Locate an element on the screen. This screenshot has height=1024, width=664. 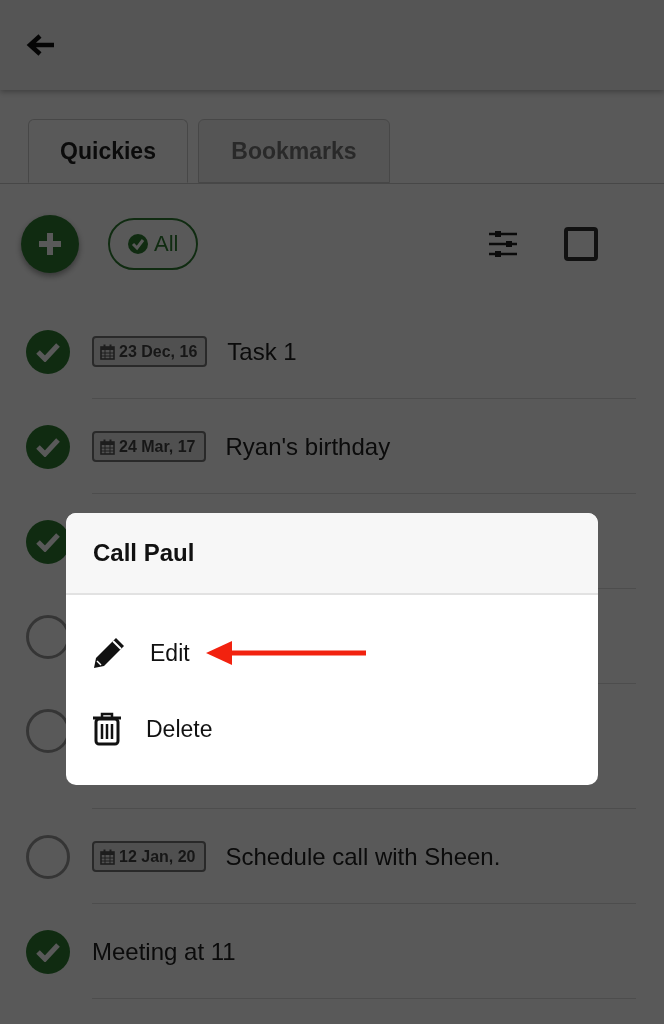
tab: Quickies is located at coordinates (108, 151).